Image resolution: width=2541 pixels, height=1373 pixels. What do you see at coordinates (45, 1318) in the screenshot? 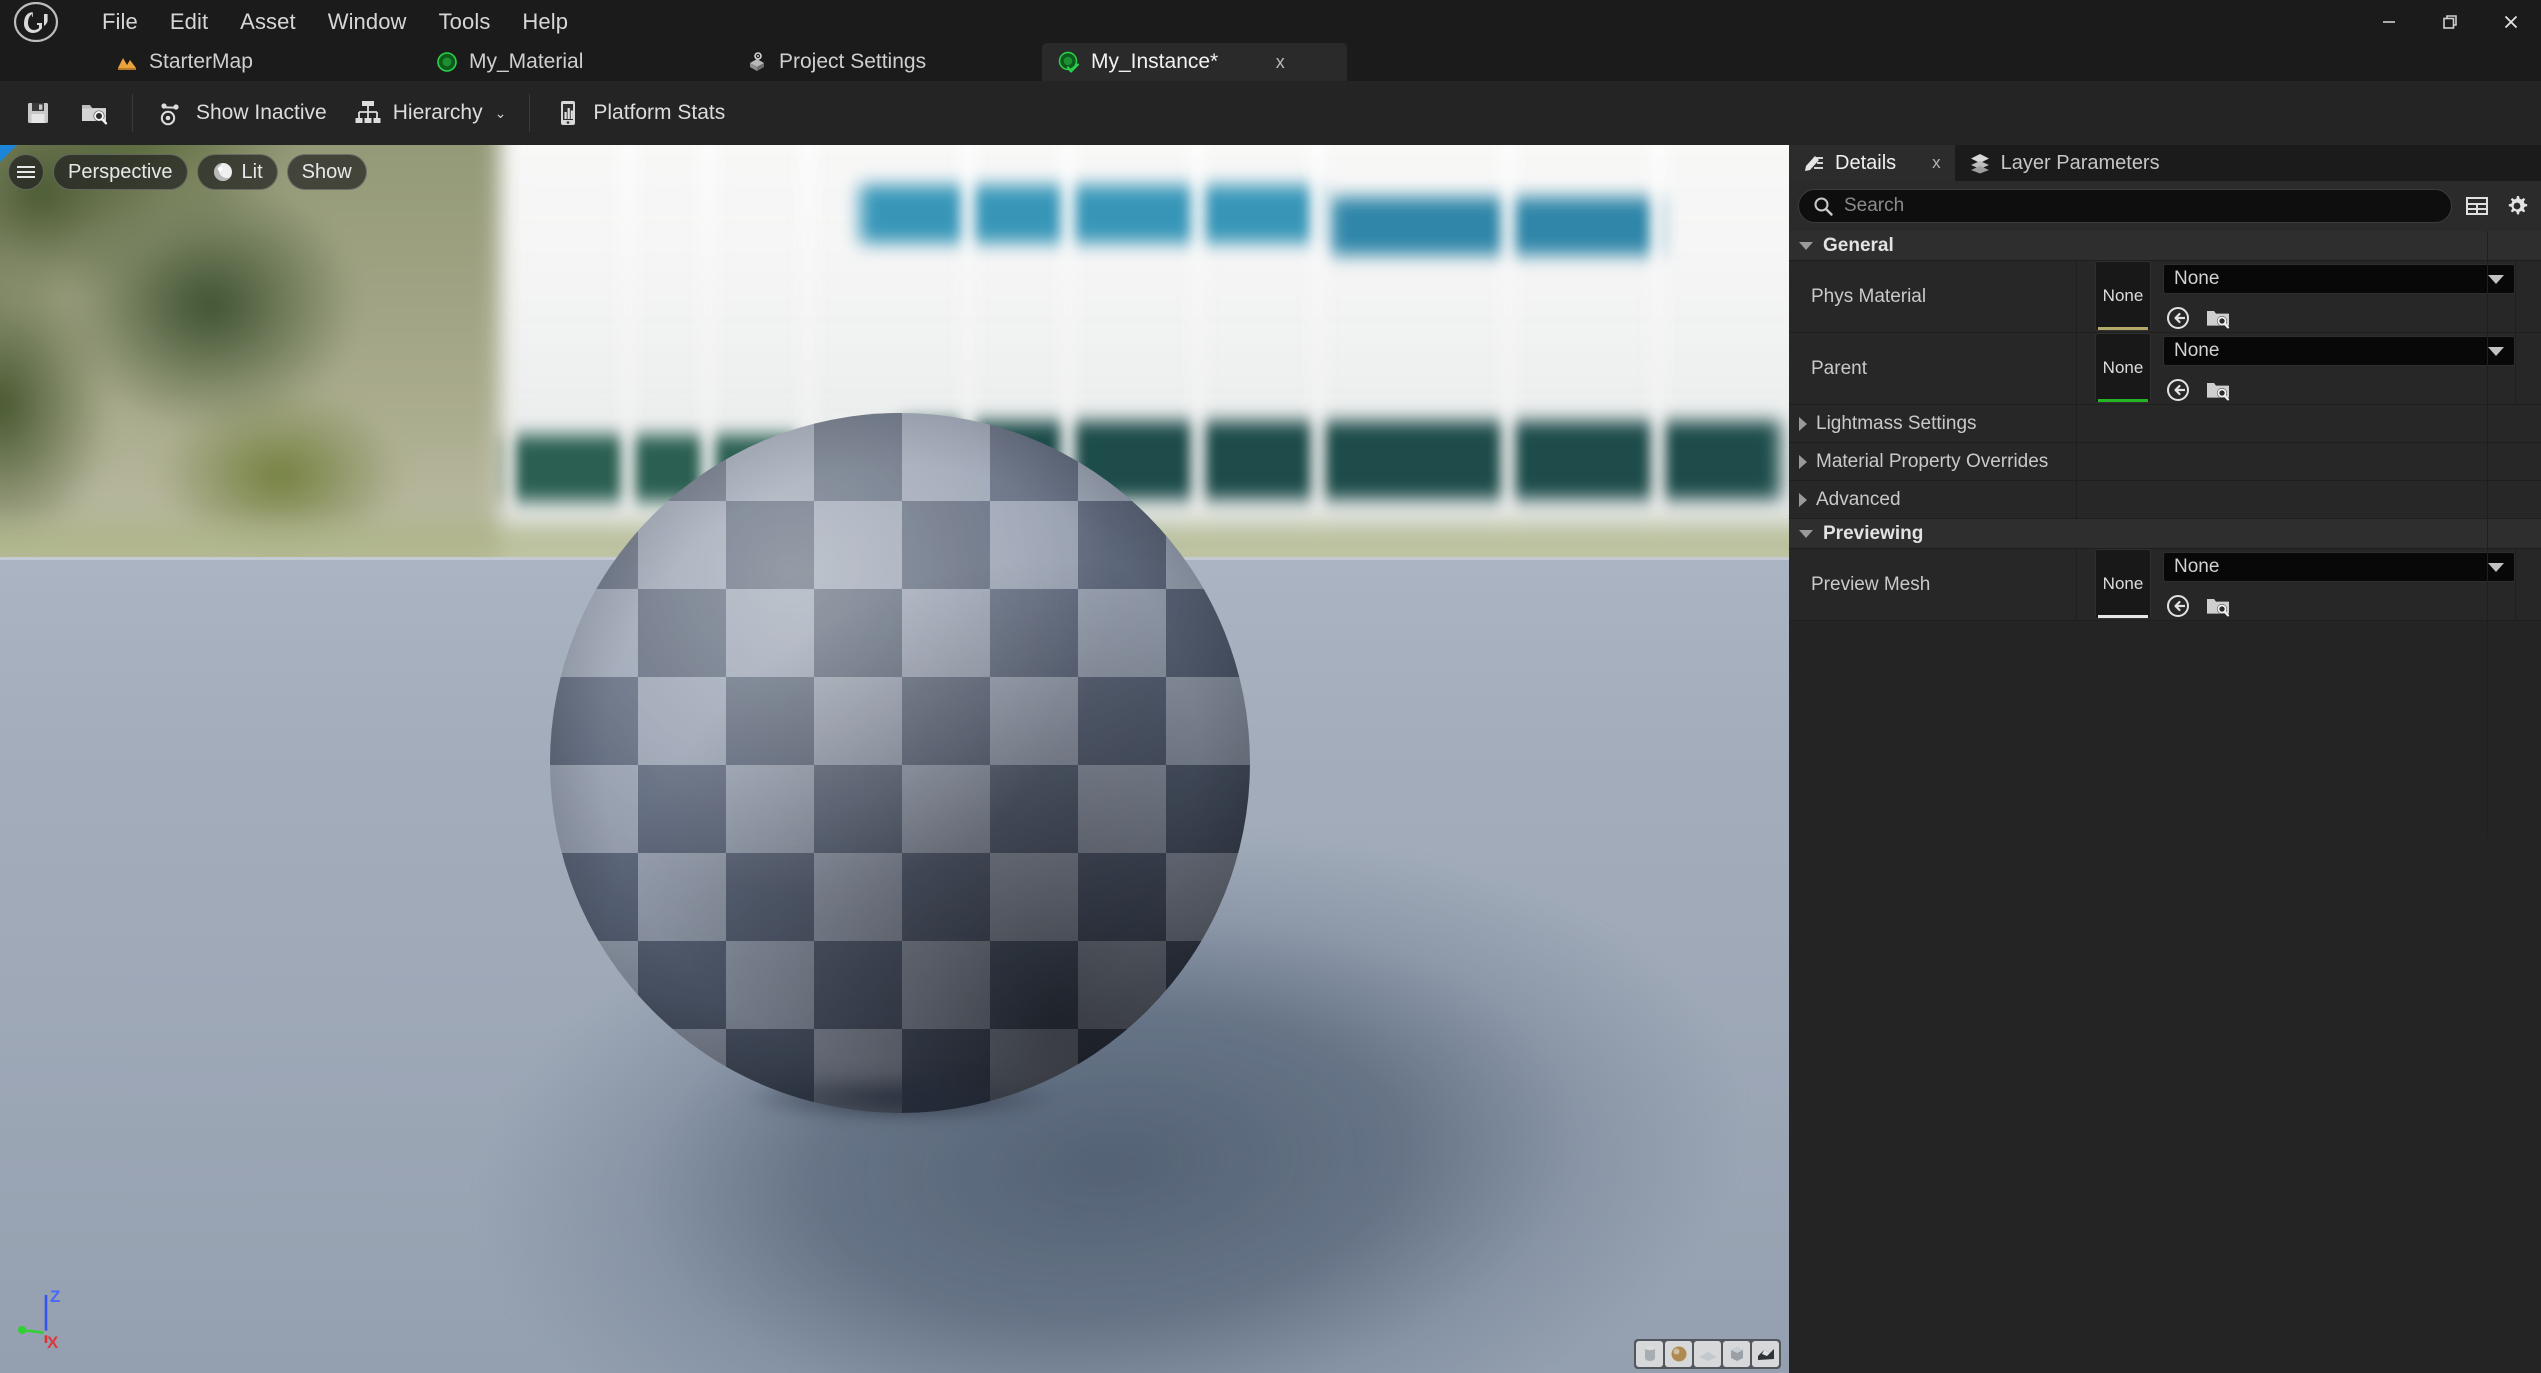
I see `viewport-axis-gizmo: Z X` at bounding box center [45, 1318].